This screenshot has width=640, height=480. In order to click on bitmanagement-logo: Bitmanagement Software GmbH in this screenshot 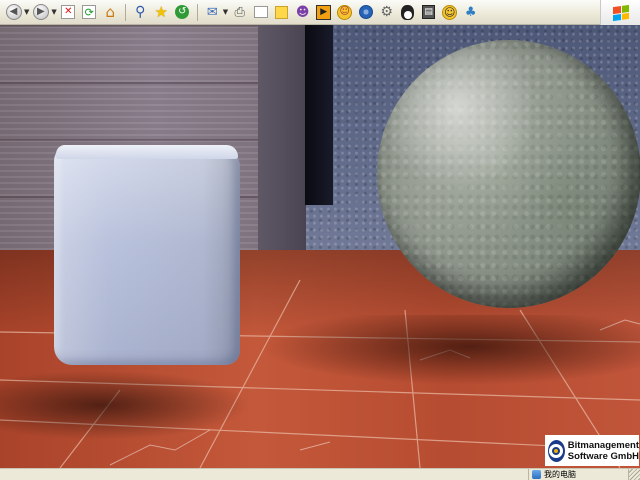, I will do `click(592, 450)`.